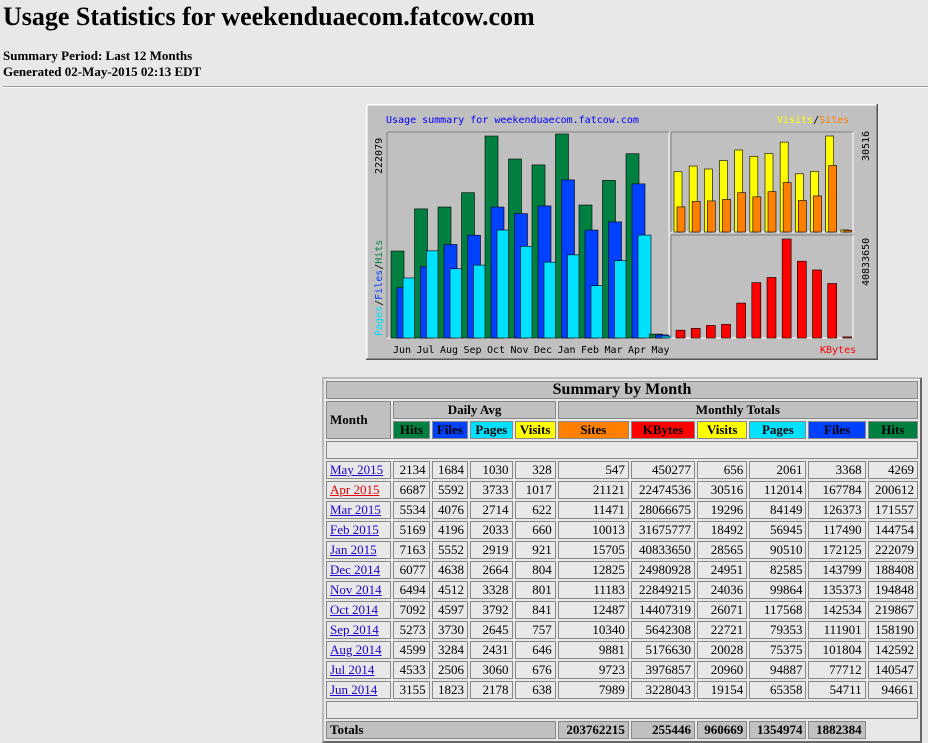 The image size is (928, 743). I want to click on table-cell: 26071, so click(722, 610).